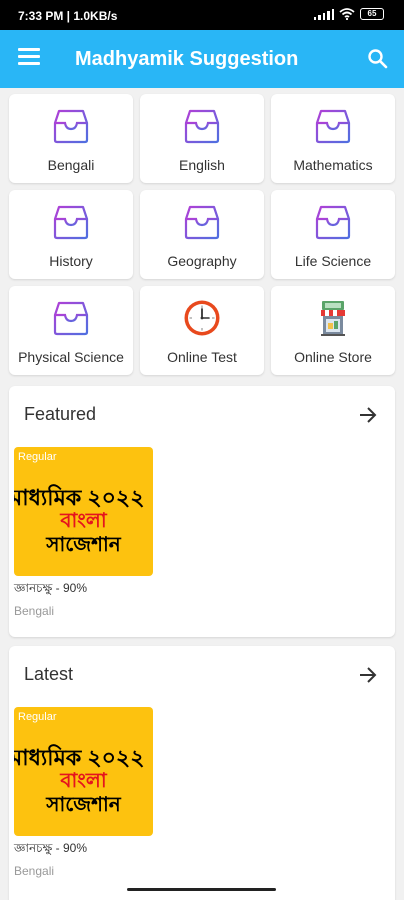 The width and height of the screenshot is (404, 900). Describe the element at coordinates (333, 165) in the screenshot. I see `subject-label: Mathematics` at that location.